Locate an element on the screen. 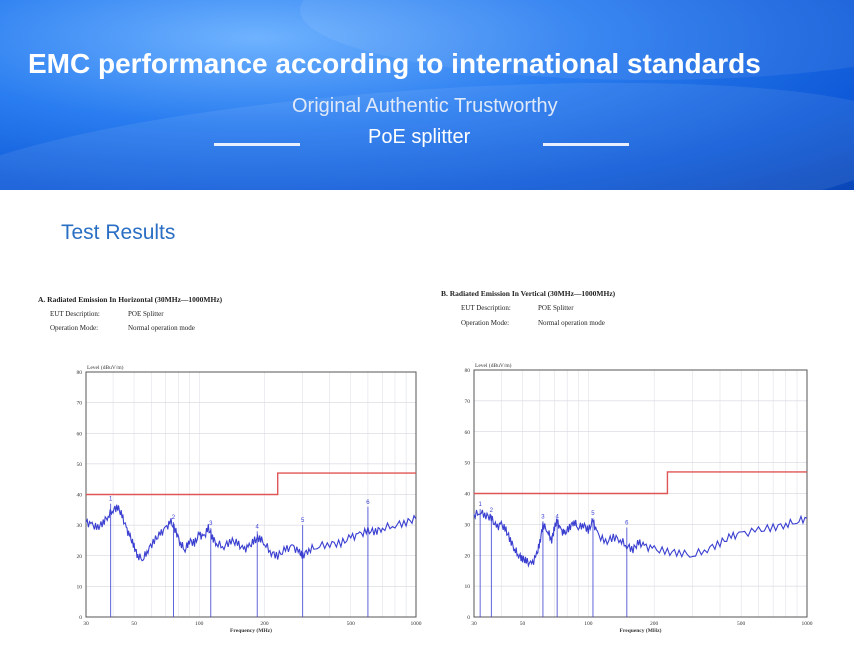 The height and width of the screenshot is (665, 854). banner-rule-left is located at coordinates (257, 144).